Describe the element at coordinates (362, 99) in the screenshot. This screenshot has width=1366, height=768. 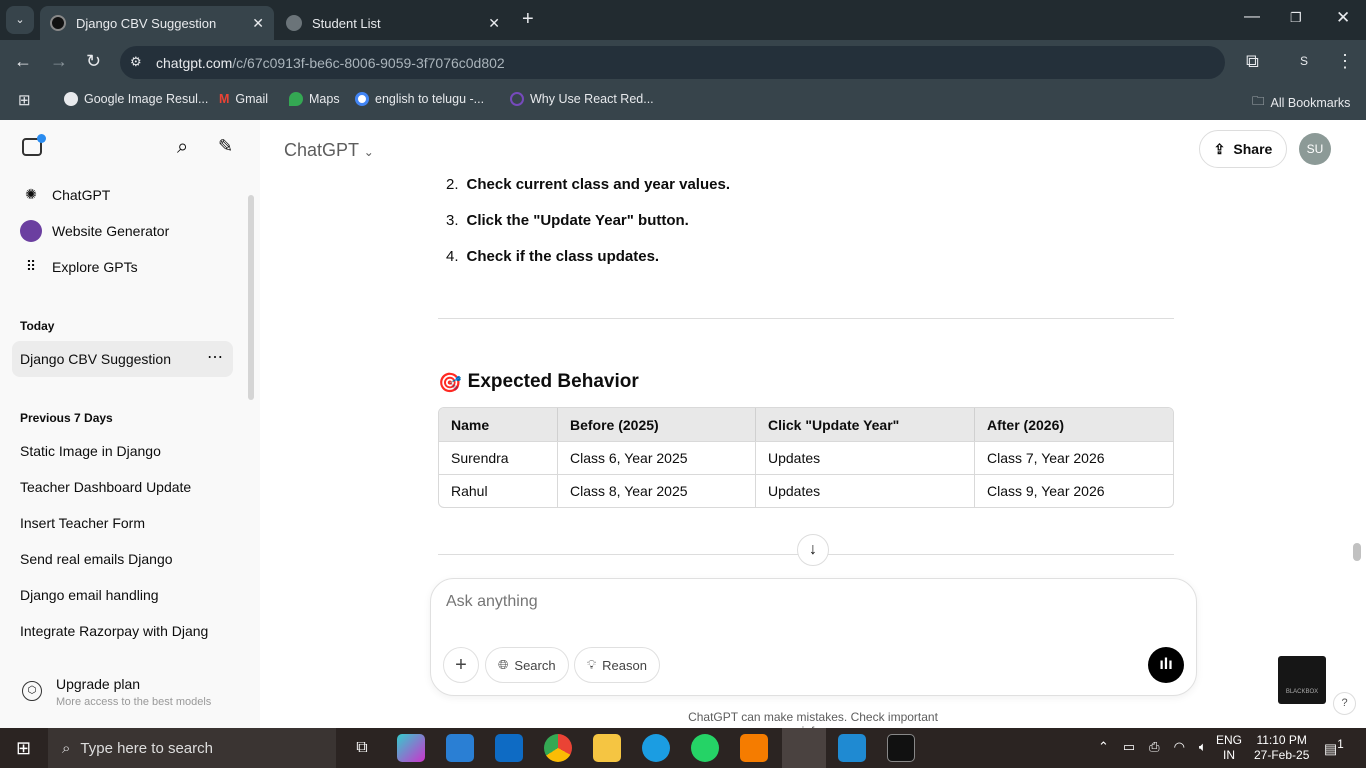
I see `google-icon` at that location.